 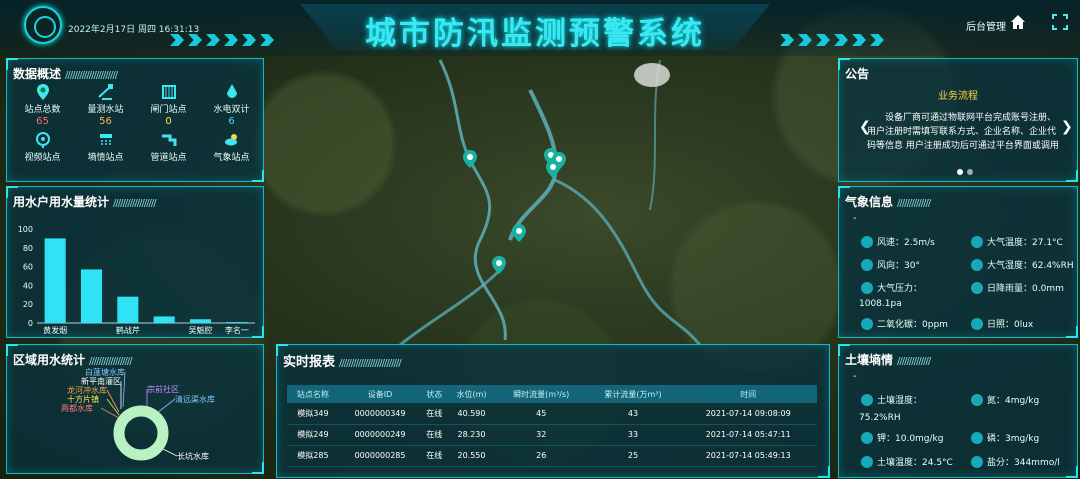 I want to click on stat-value: 56, so click(x=105, y=121).